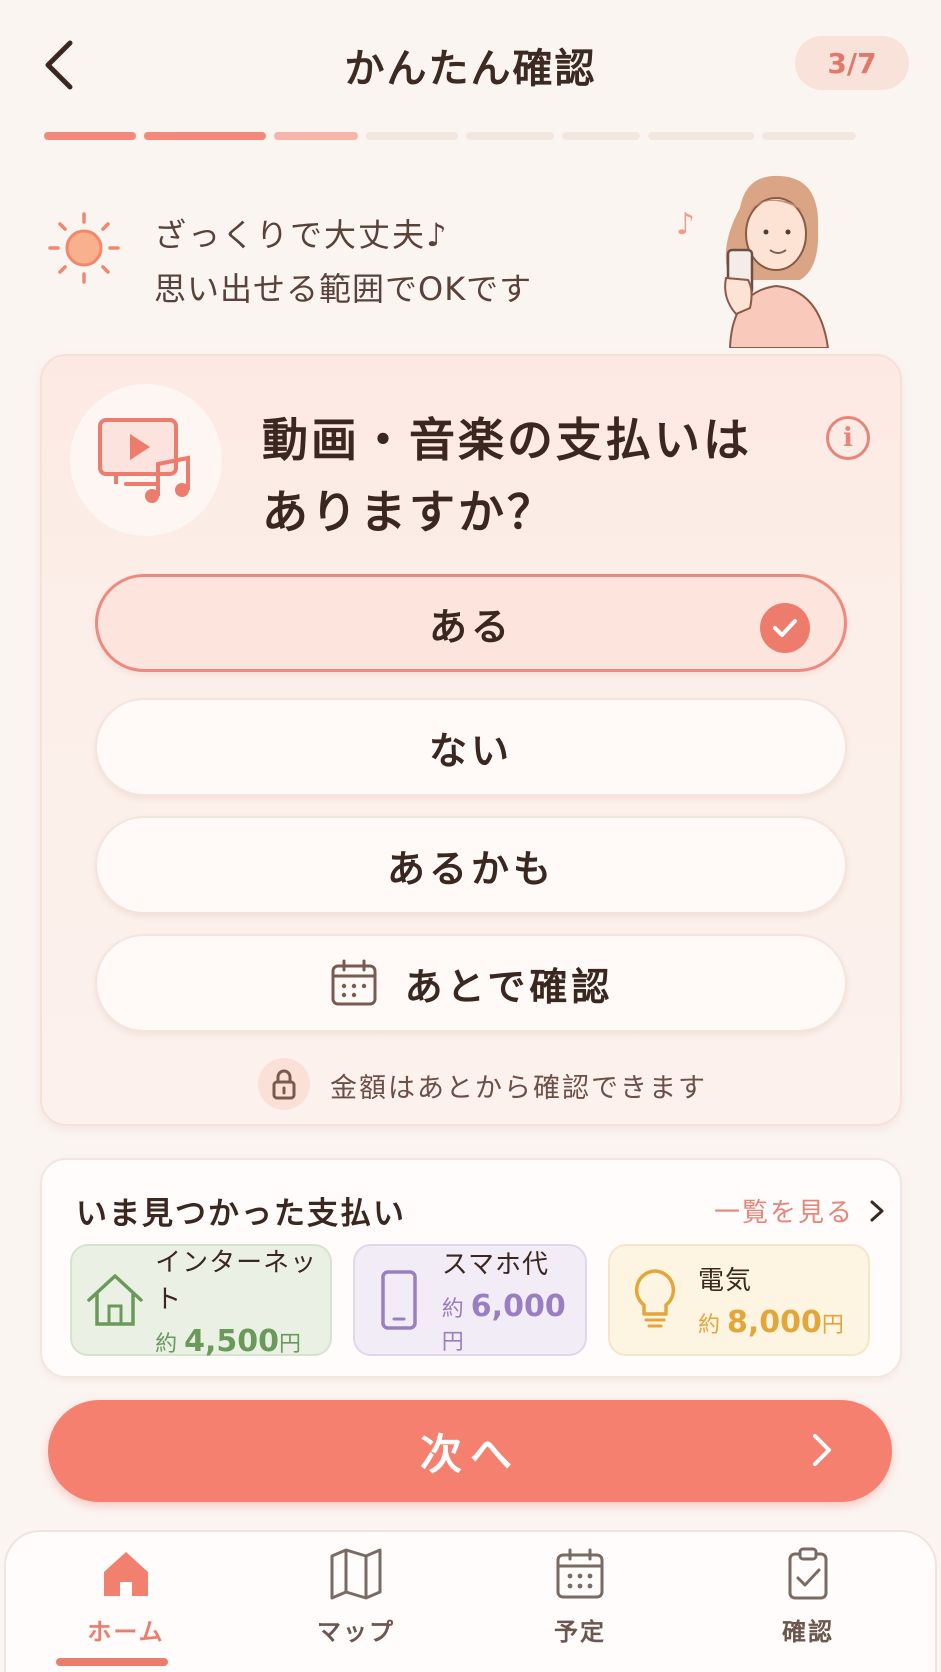 The image size is (941, 1672). I want to click on option-nai: ない, so click(471, 747).